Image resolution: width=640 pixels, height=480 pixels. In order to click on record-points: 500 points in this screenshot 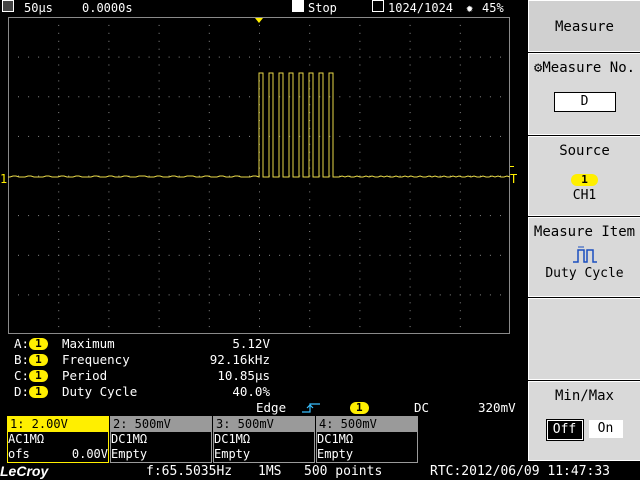, I will do `click(343, 471)`.